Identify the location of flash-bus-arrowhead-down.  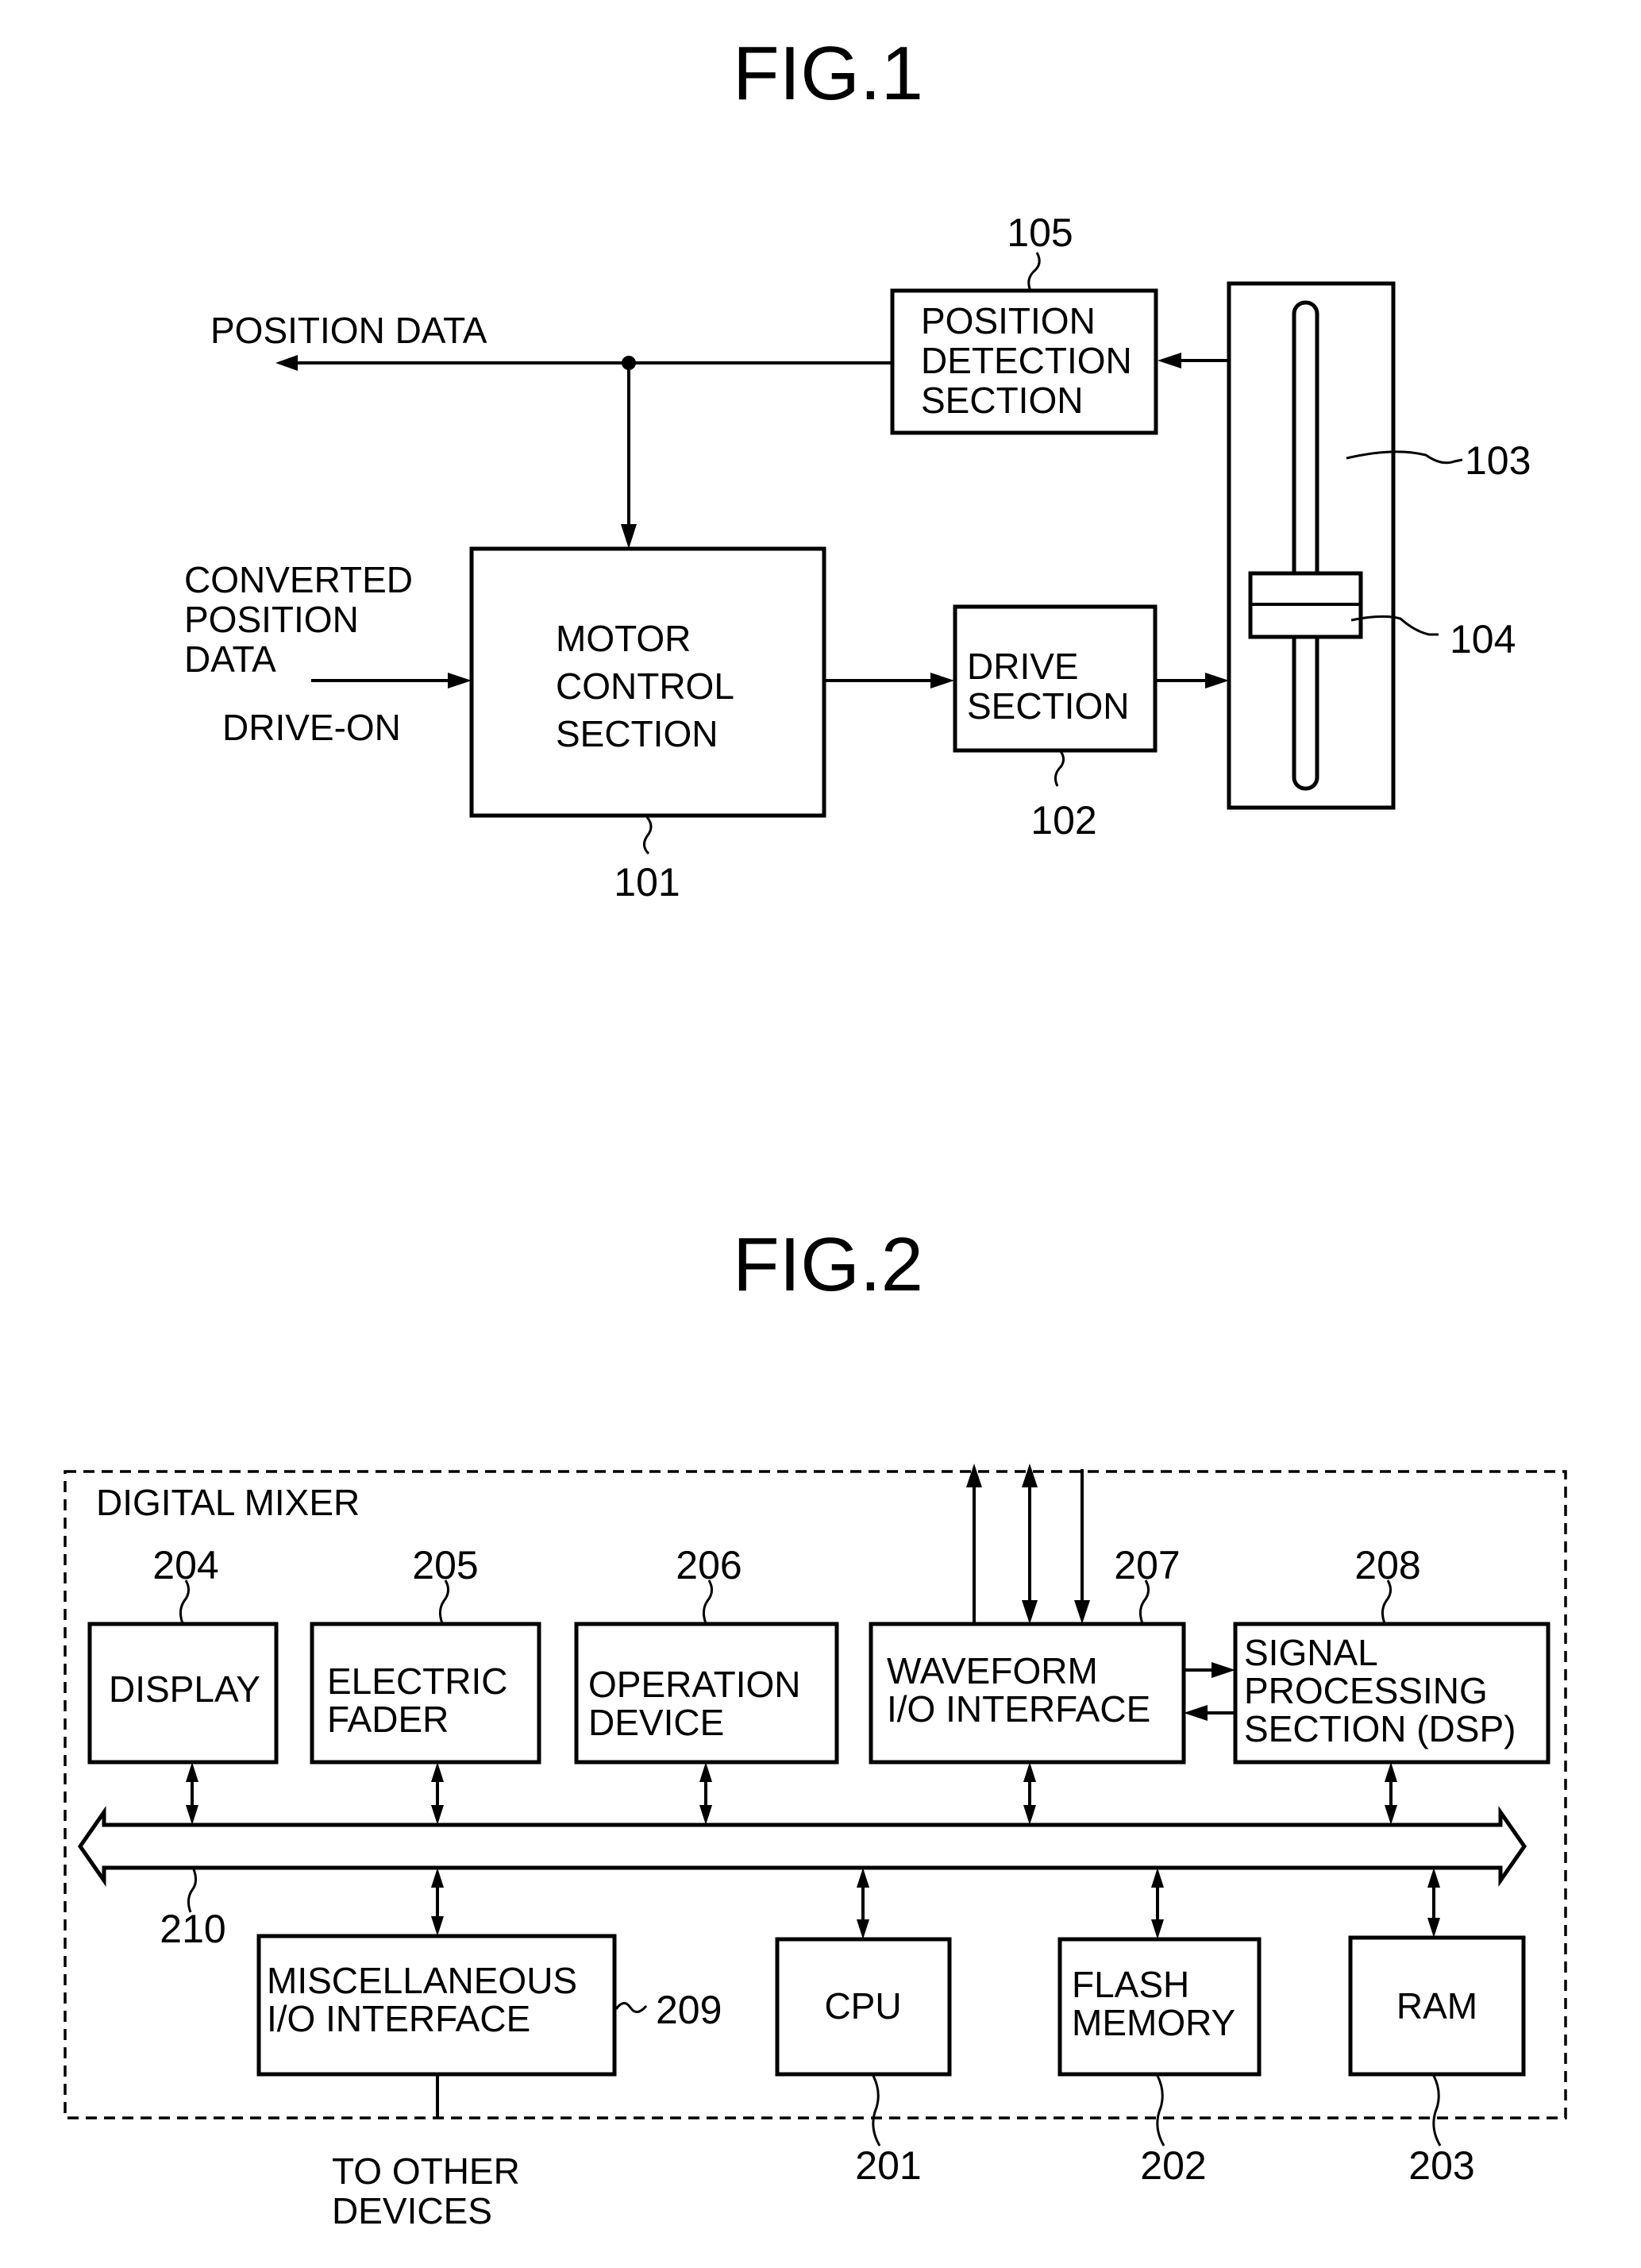
(1157, 1929).